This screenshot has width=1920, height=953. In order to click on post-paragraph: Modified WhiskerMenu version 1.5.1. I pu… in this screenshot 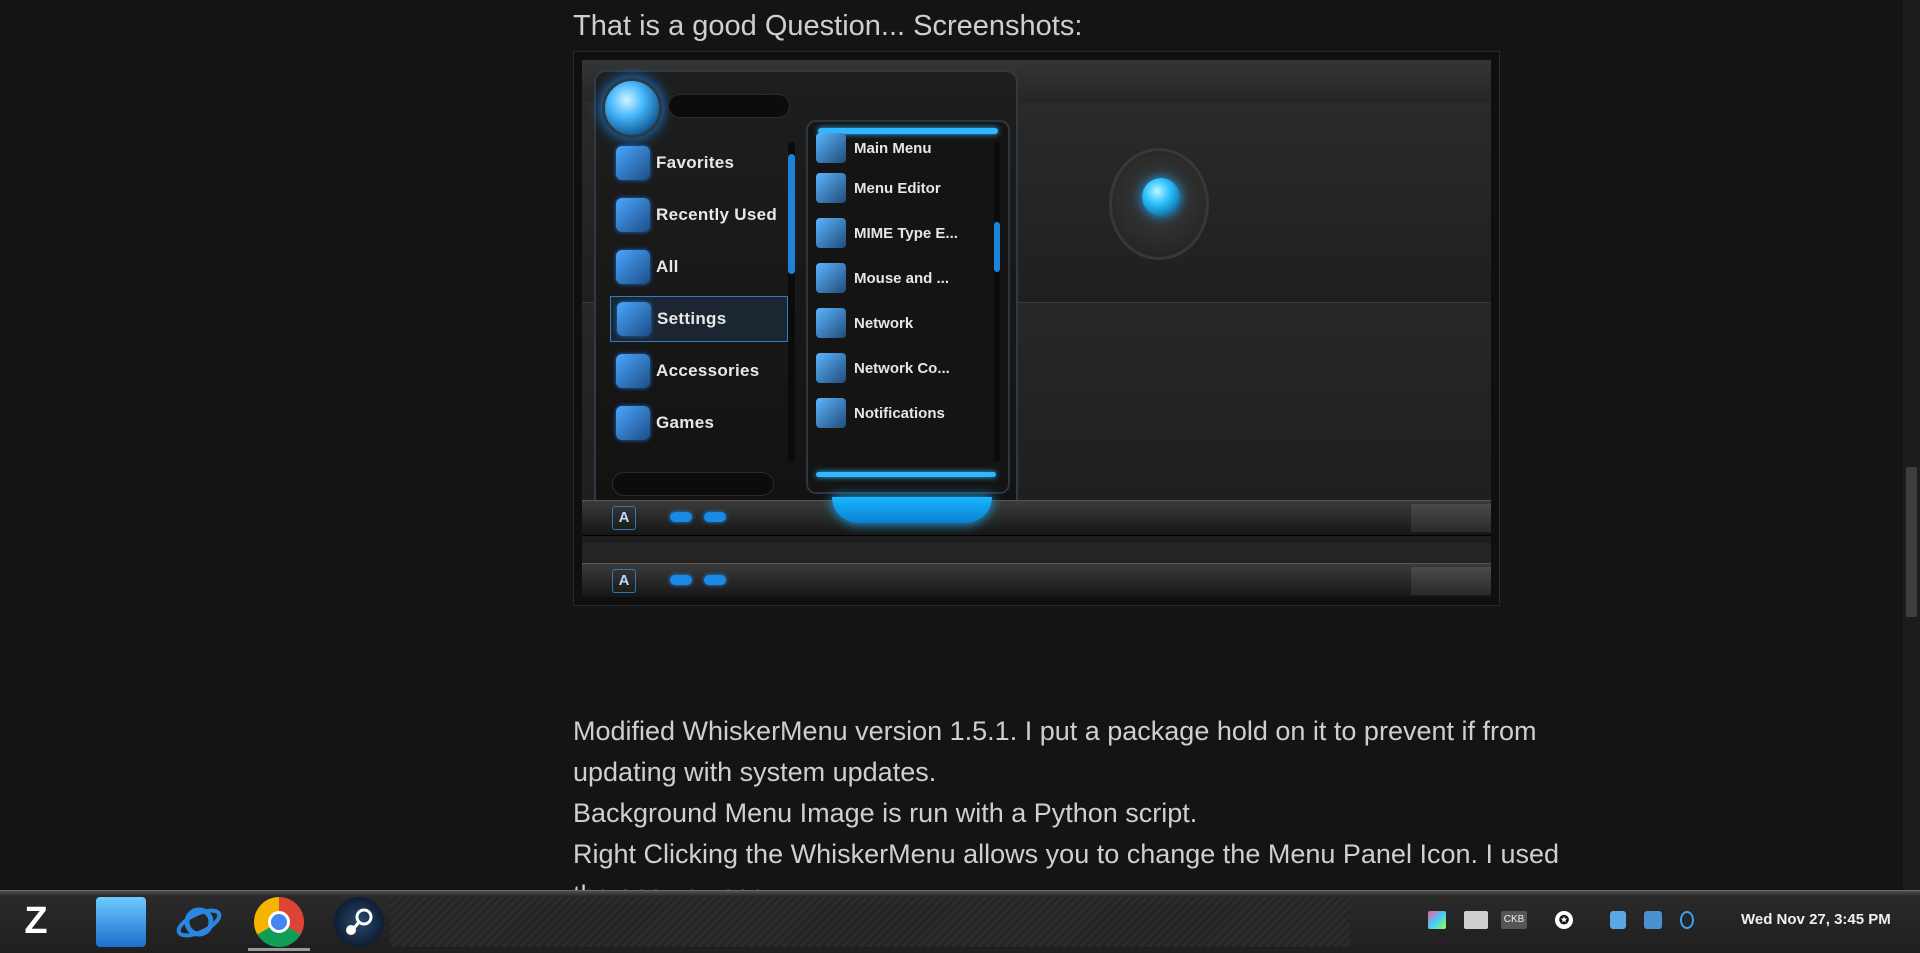, I will do `click(1055, 731)`.